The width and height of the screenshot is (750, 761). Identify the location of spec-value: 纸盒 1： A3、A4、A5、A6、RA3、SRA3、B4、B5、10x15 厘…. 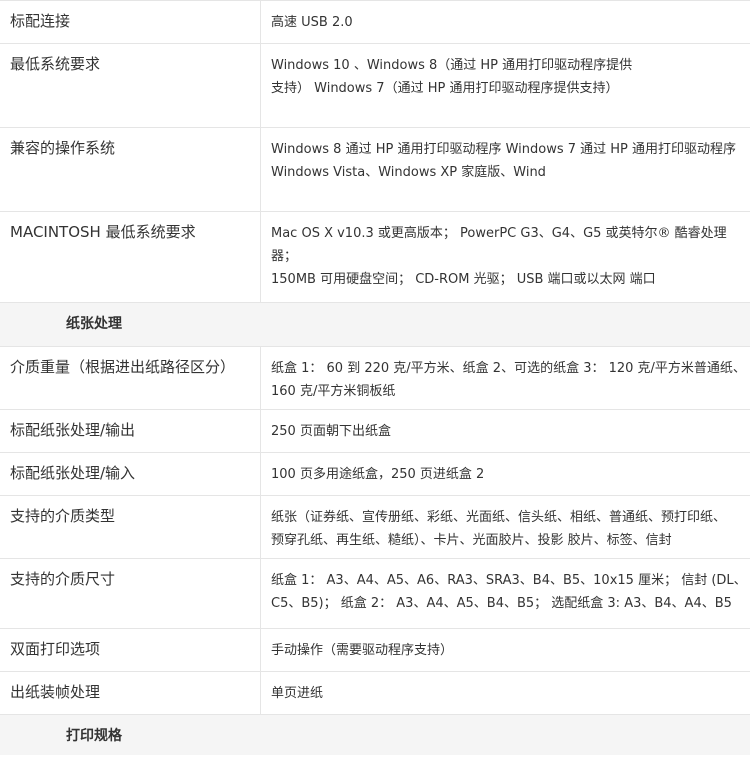
(509, 592).